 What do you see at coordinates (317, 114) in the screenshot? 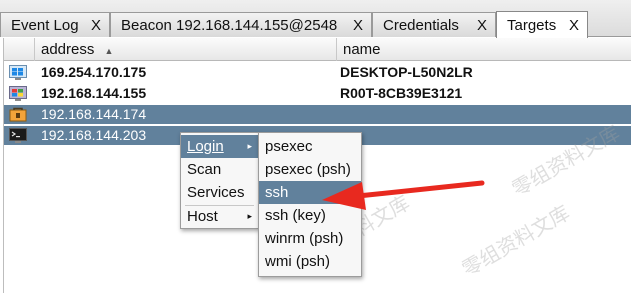
I see `table-row: 192.168.144.174` at bounding box center [317, 114].